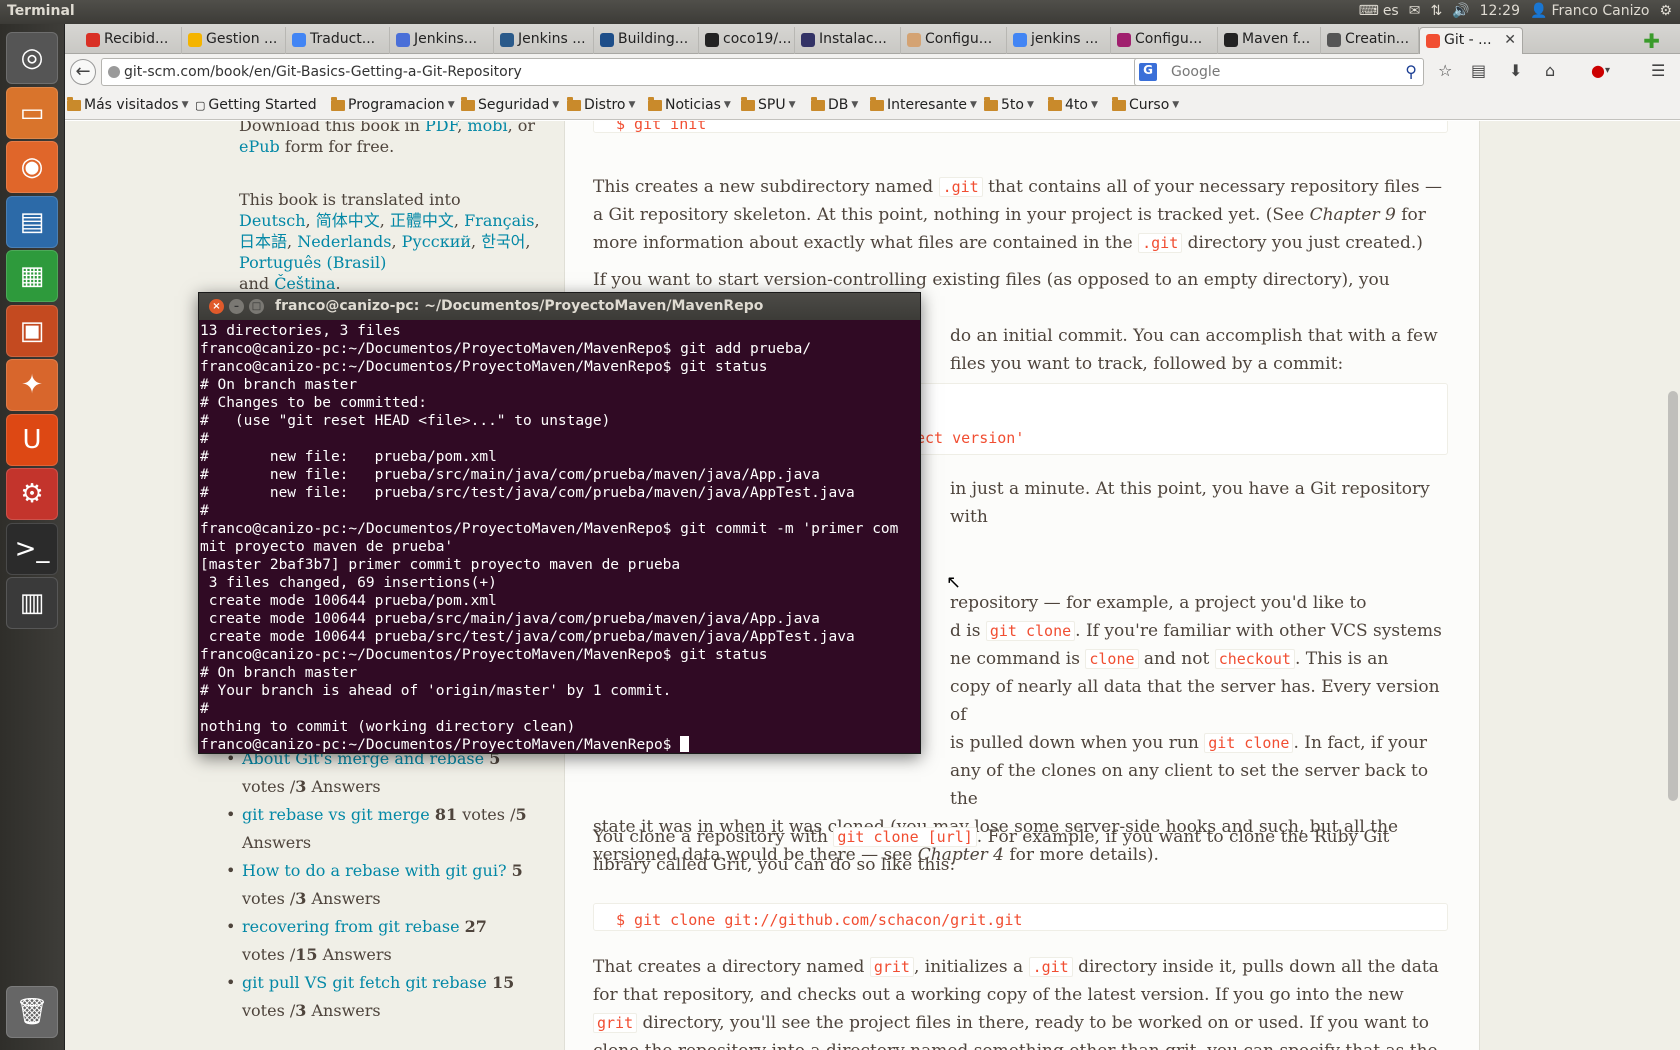 The height and width of the screenshot is (1050, 1680). Describe the element at coordinates (256, 306) in the screenshot. I see `maximize-icon: □` at that location.